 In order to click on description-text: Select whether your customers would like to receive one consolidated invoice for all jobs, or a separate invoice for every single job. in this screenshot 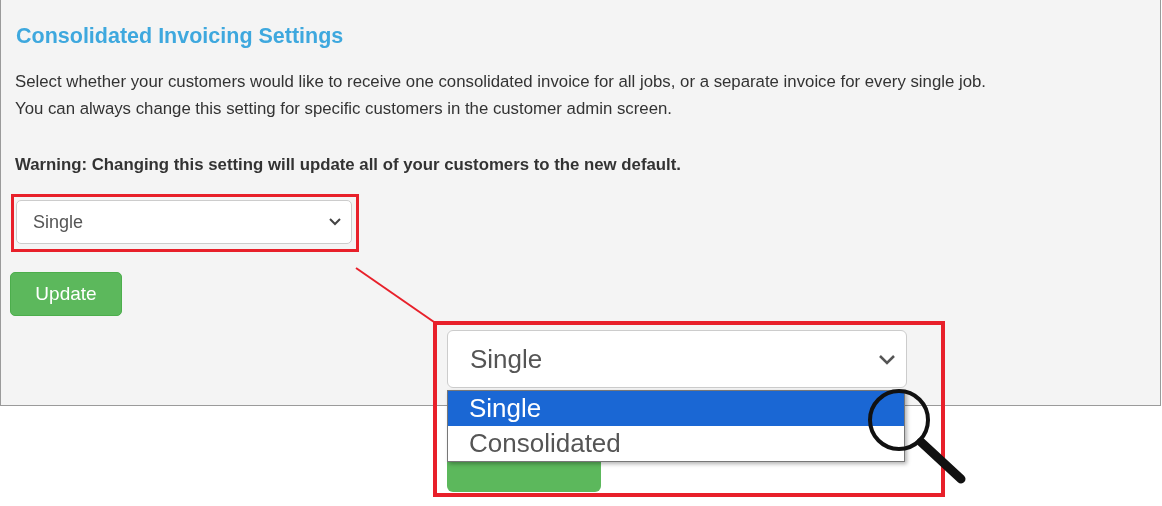, I will do `click(501, 82)`.